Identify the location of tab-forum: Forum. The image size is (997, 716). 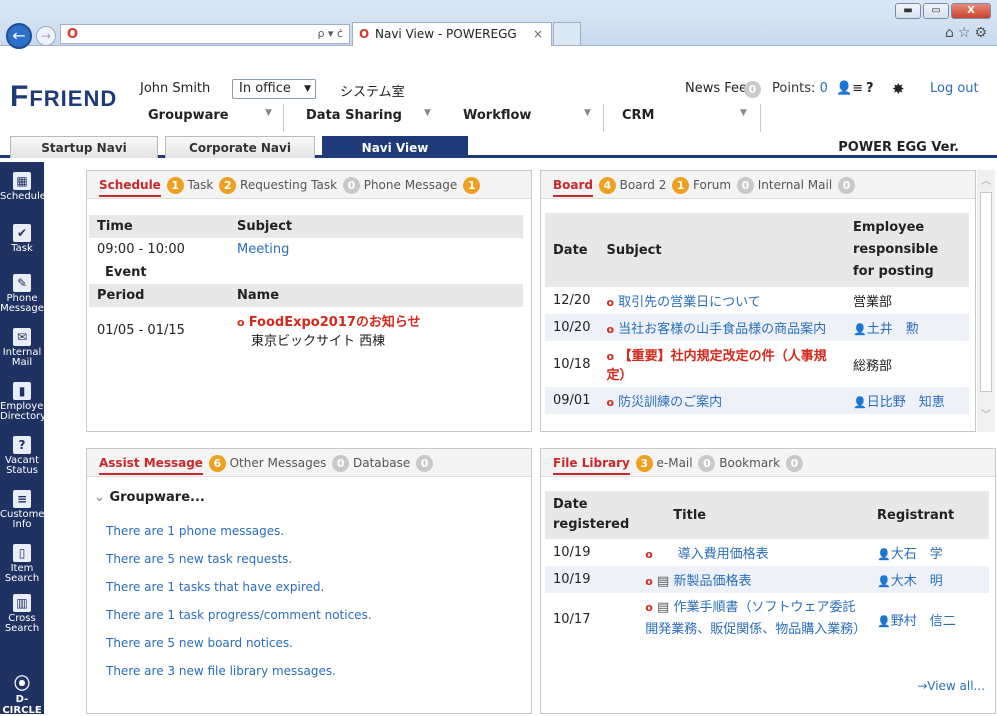
(712, 185).